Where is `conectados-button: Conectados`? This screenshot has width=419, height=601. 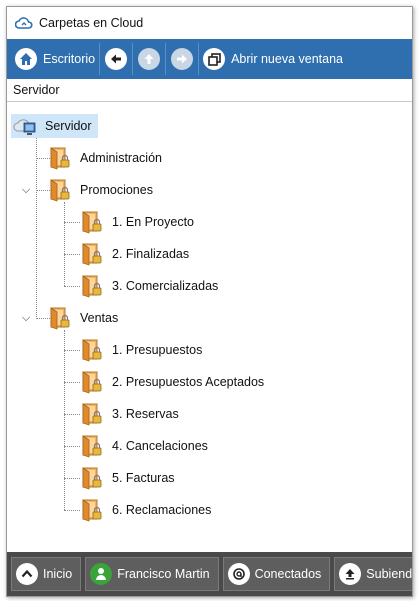
conectados-button: Conectados is located at coordinates (276, 574).